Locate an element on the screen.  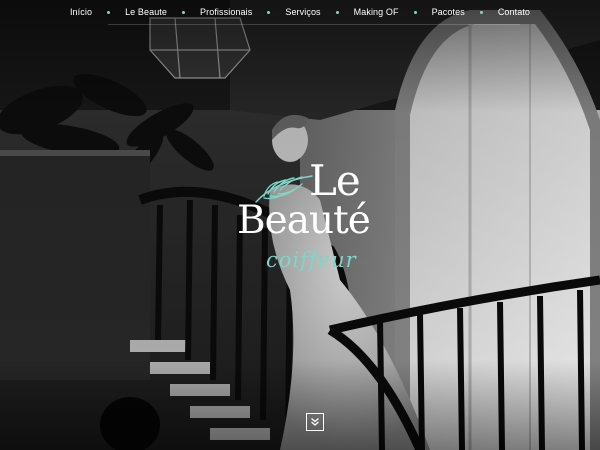
brand-logo: Le Beauté coiffeur is located at coordinates (317, 220).